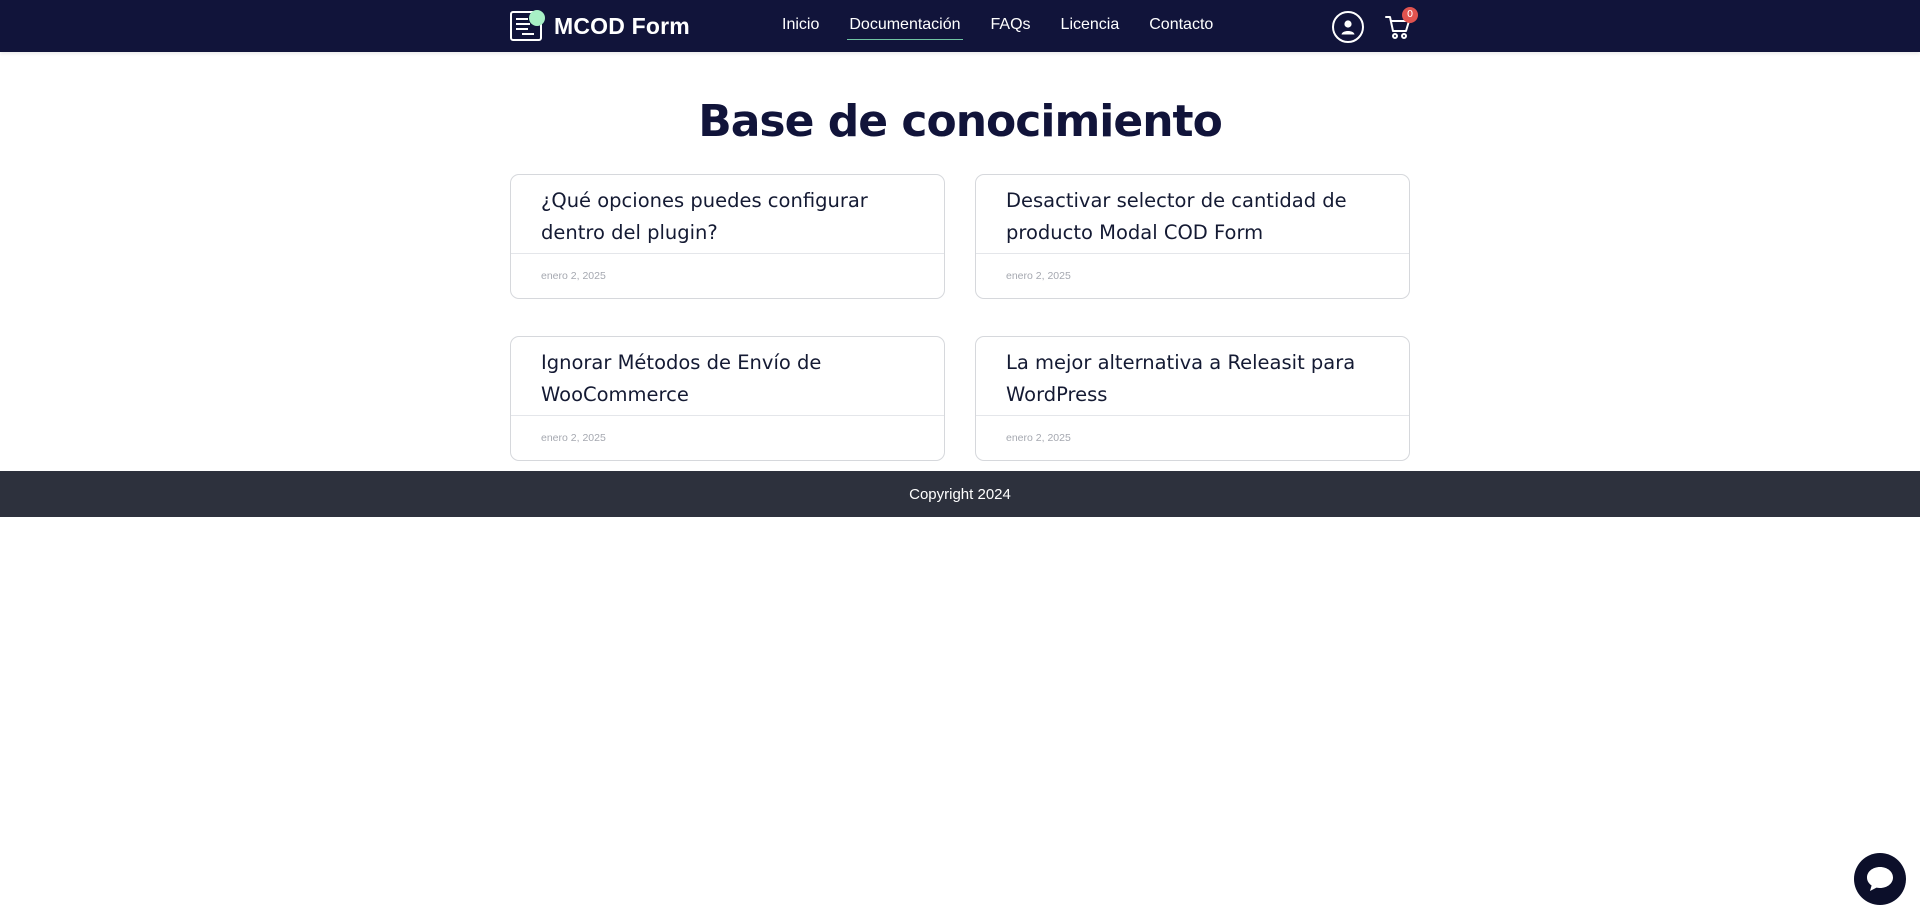 Image resolution: width=1920 pixels, height=919 pixels. I want to click on cart-count-badge: 0, so click(1410, 15).